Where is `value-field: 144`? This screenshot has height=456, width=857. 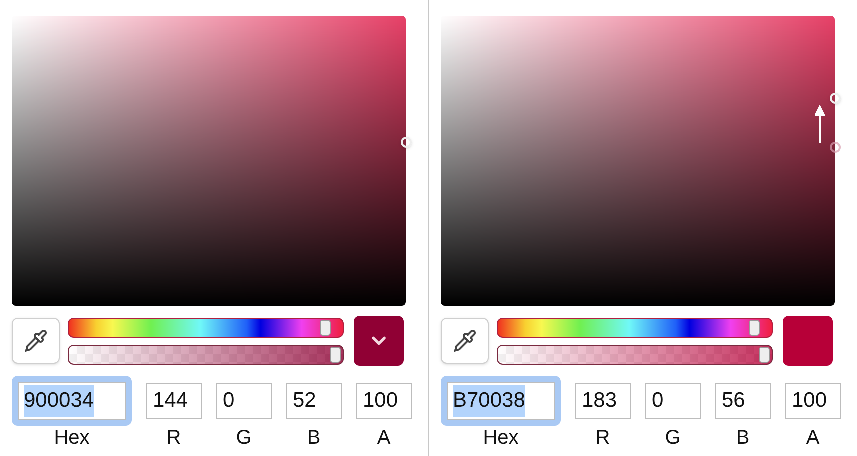
value-field: 144 is located at coordinates (174, 401).